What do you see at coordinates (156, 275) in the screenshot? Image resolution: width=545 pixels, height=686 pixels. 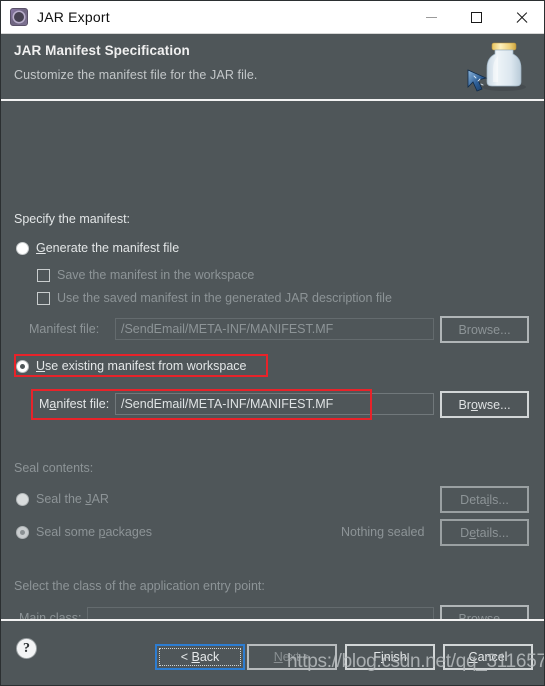 I see `save-manifest-label: Save the manifest in the workspace` at bounding box center [156, 275].